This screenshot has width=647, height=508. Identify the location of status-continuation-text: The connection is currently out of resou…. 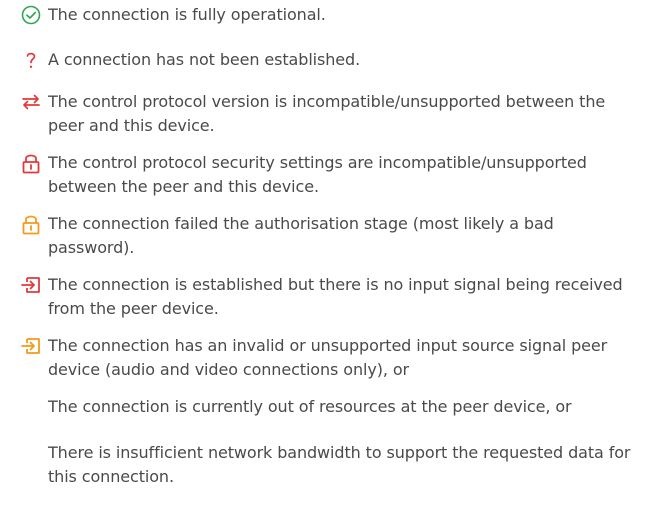
(310, 406).